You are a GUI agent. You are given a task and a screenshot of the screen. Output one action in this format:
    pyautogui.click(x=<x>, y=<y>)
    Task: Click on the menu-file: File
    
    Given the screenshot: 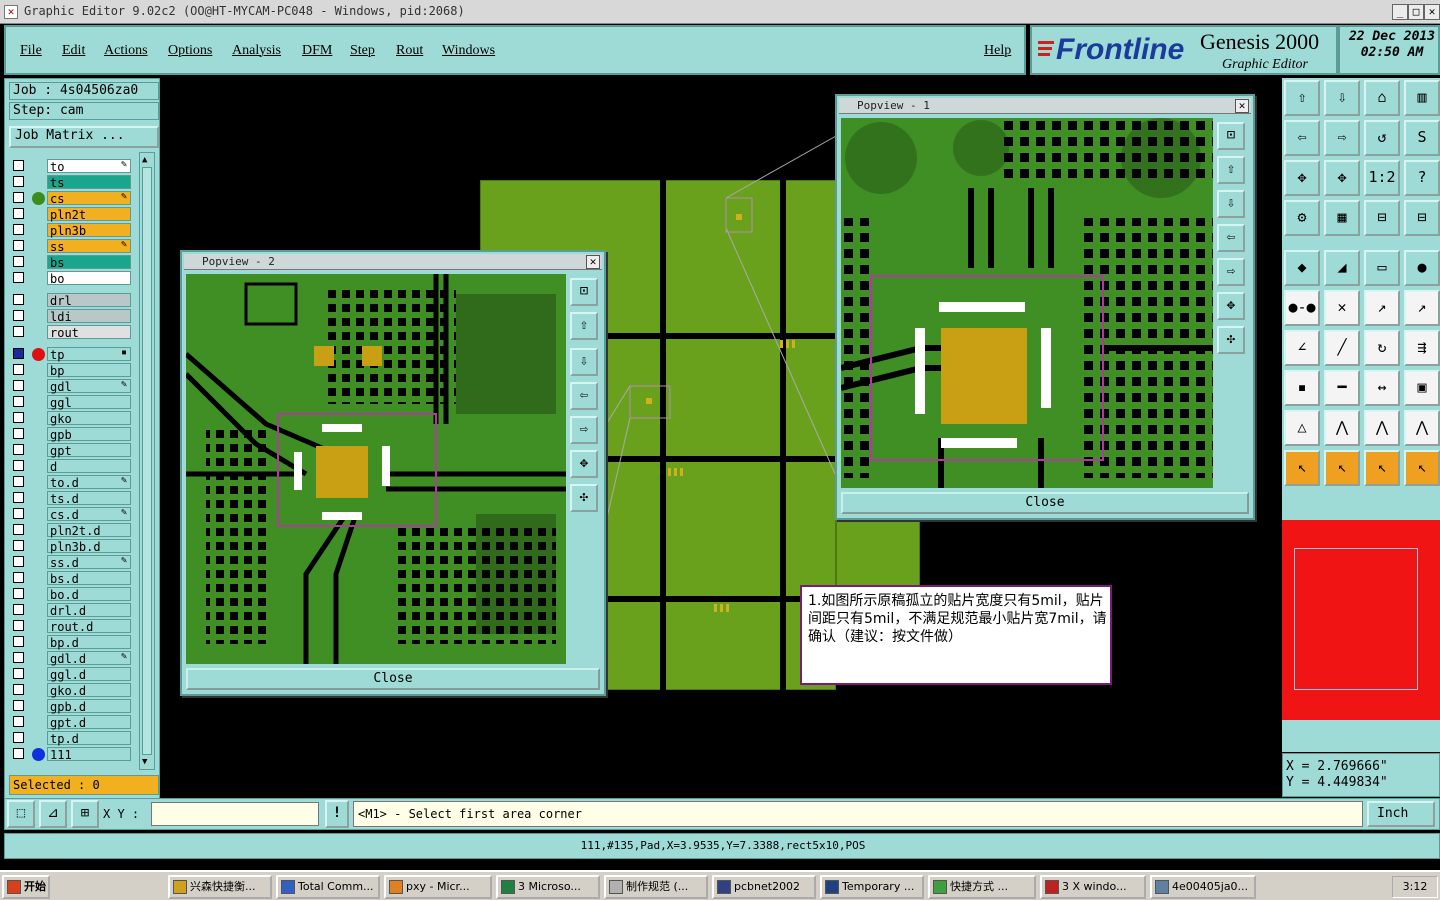 What is the action you would take?
    pyautogui.click(x=31, y=51)
    